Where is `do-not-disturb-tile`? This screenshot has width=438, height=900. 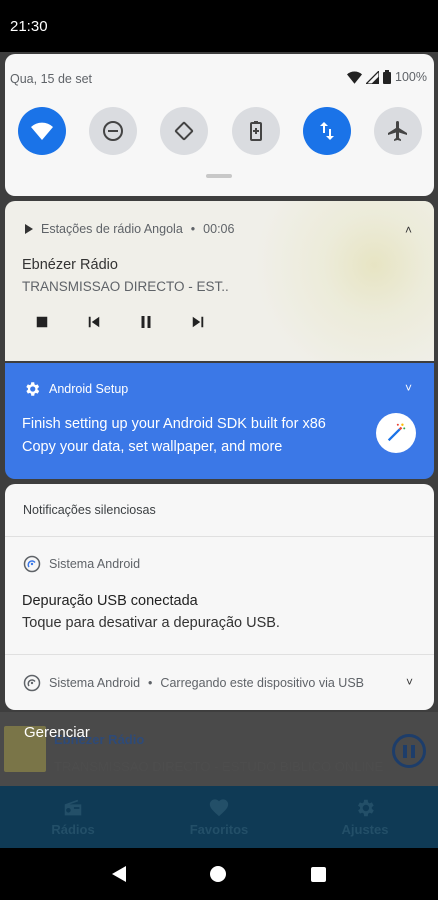 do-not-disturb-tile is located at coordinates (113, 131).